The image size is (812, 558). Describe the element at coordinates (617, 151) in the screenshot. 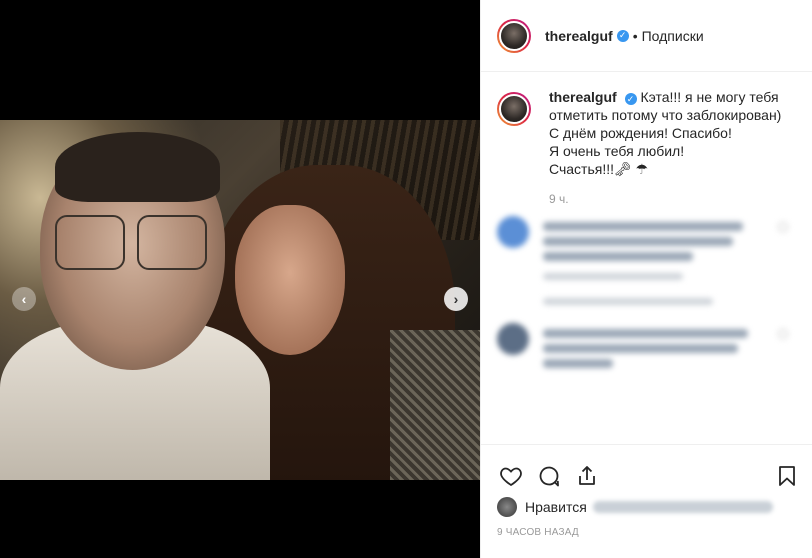

I see `caption-line: Я очень тебя любил!` at that location.